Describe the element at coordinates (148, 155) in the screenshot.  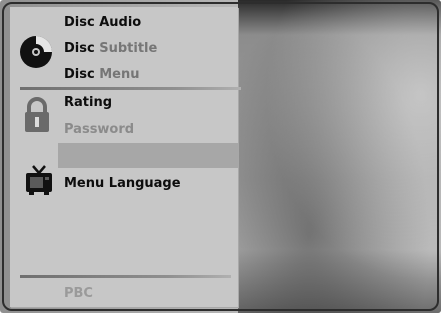
I see `menu-highlight-bar` at that location.